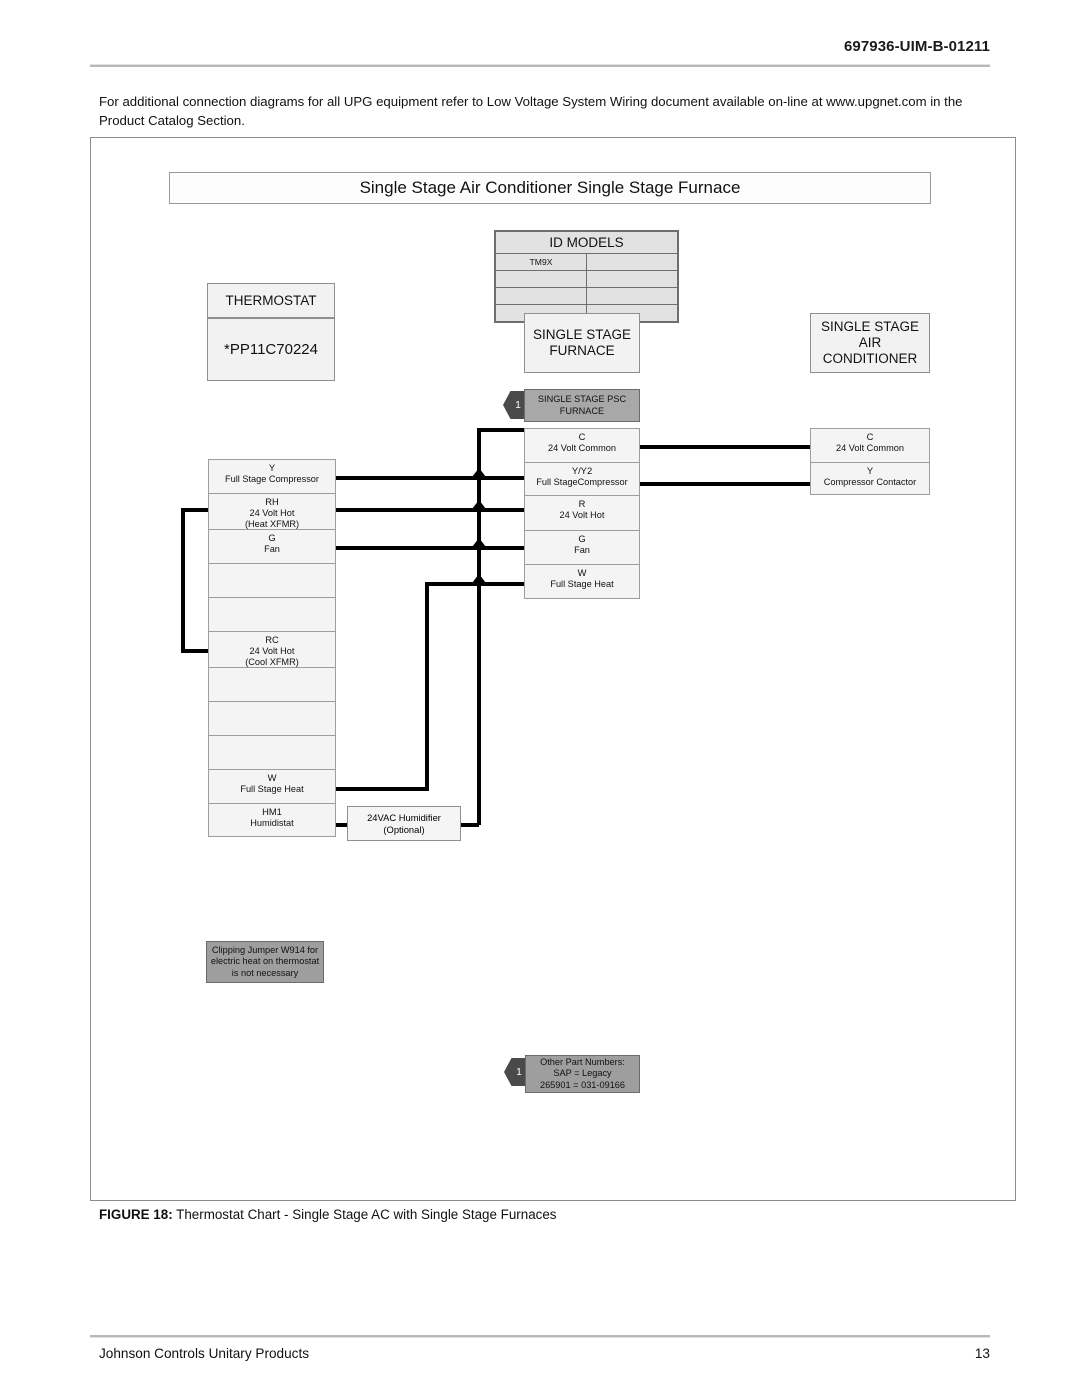 Image resolution: width=1080 pixels, height=1397 pixels. I want to click on jumper-note-line2: electric heat on thermostat, so click(265, 961).